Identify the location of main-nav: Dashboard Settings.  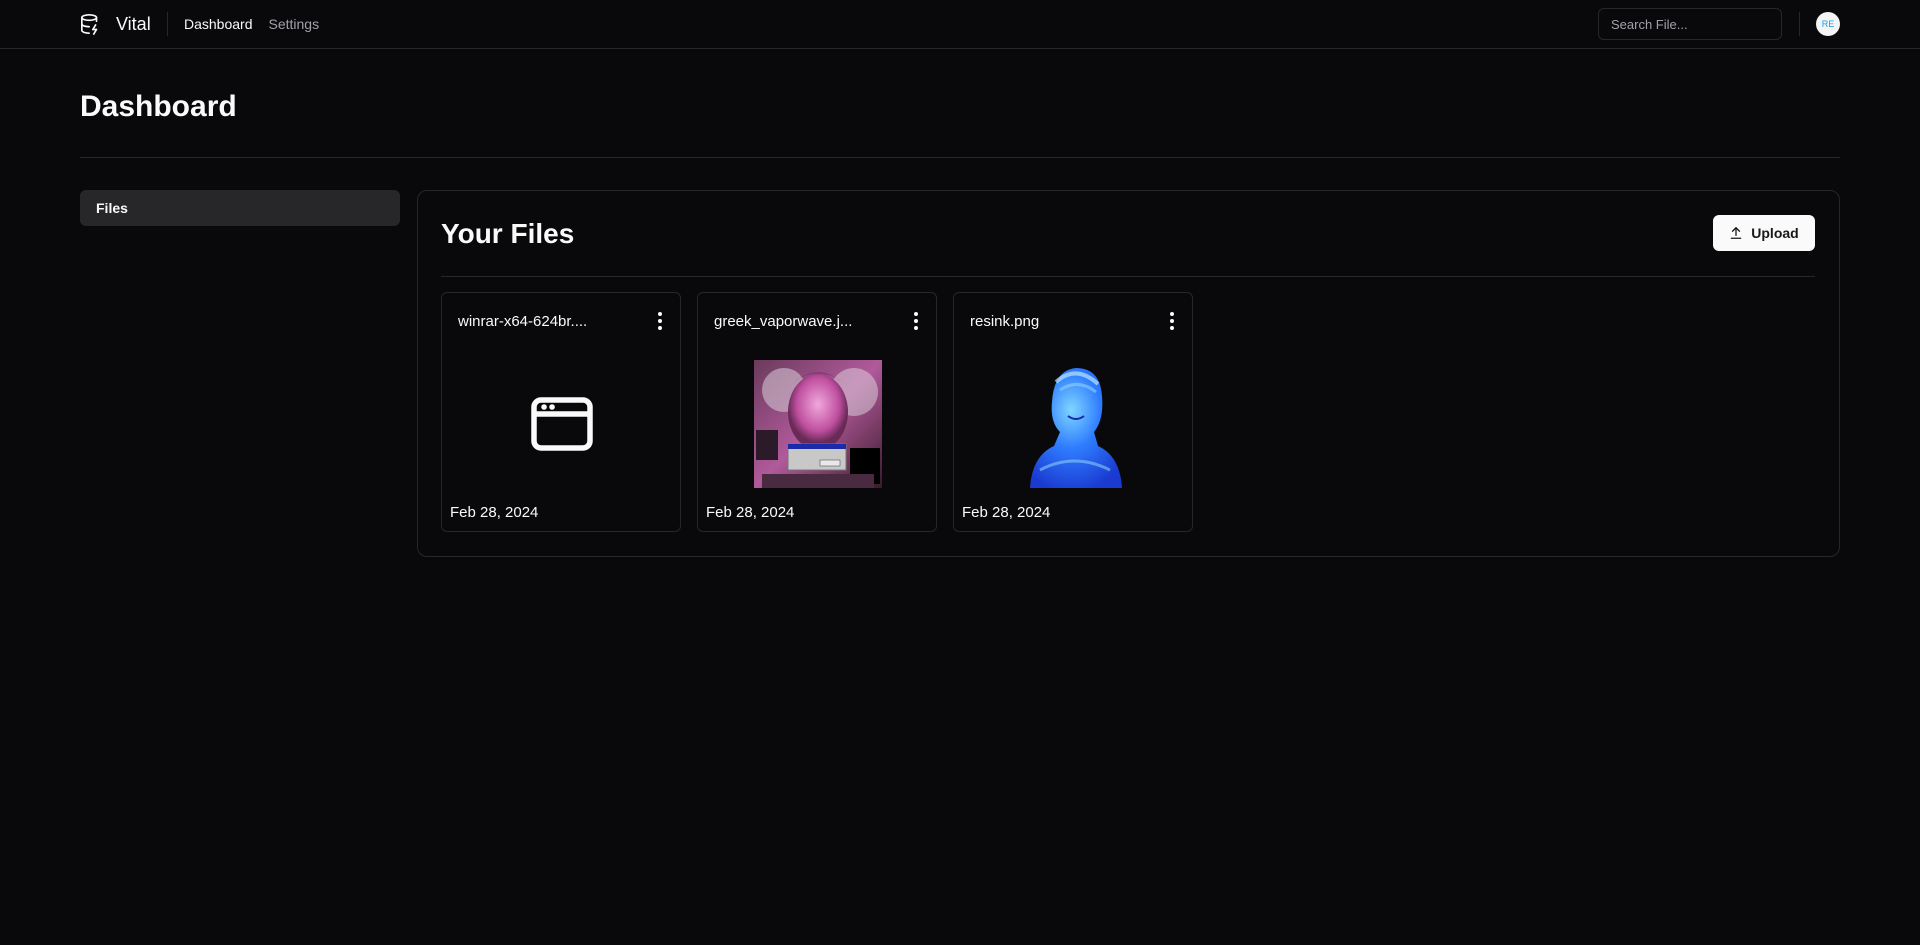
(251, 24).